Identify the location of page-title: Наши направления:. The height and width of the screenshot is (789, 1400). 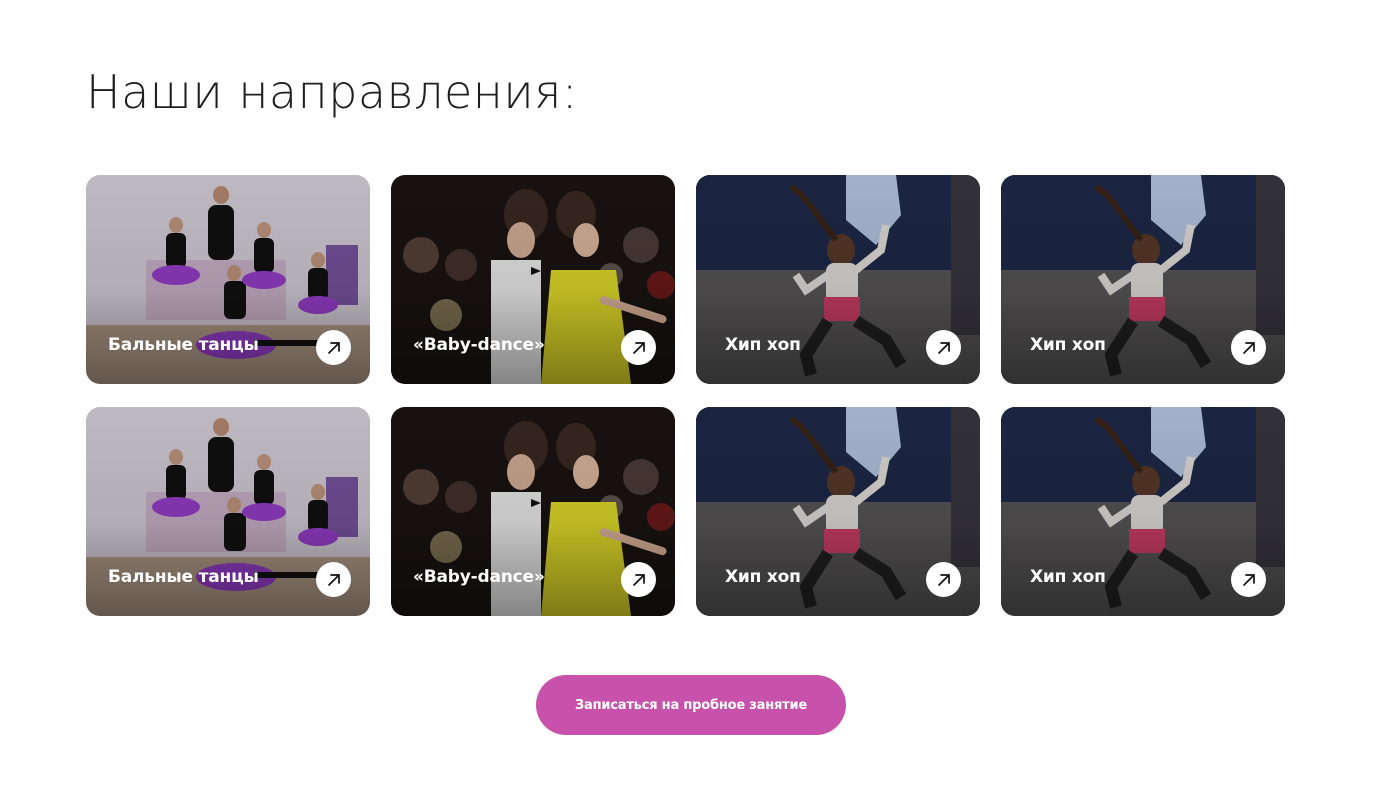
(332, 92).